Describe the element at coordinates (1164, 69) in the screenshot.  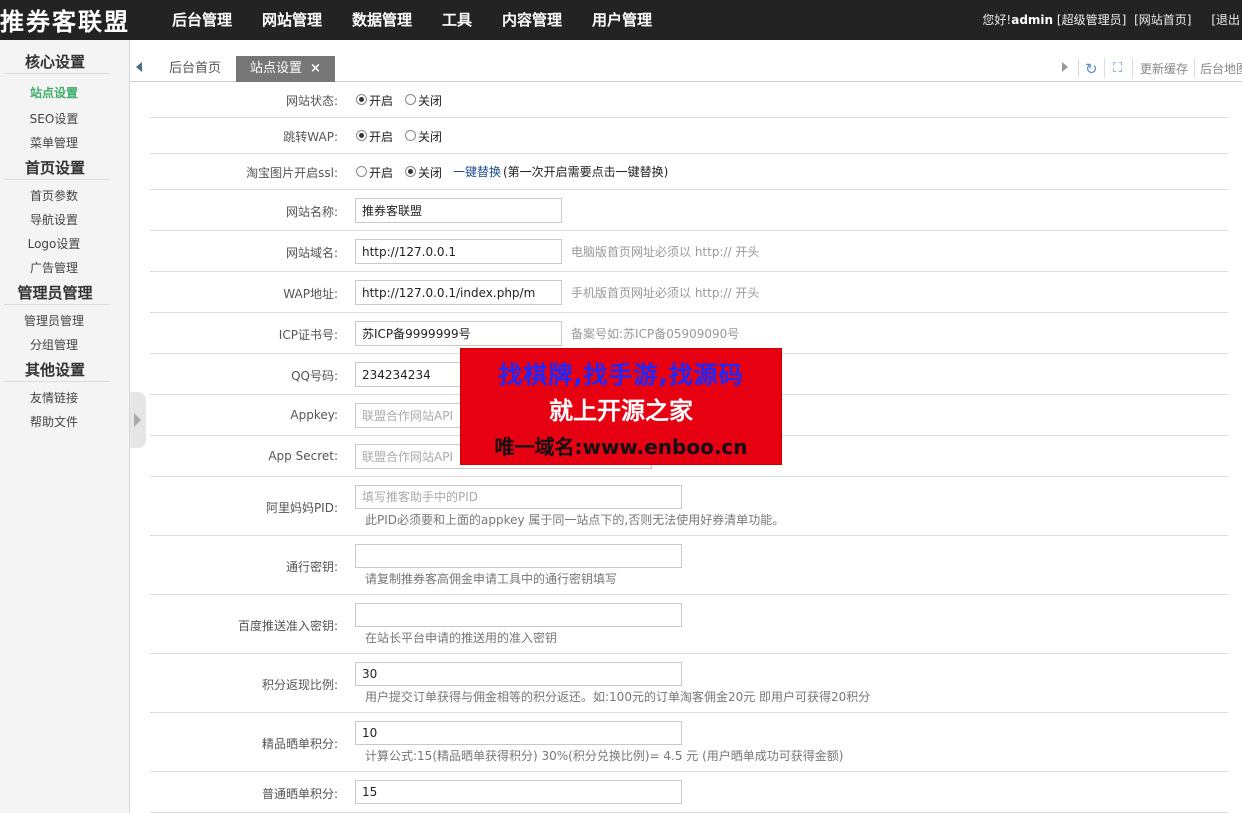
I see `update-cache-button: 更新缓存` at that location.